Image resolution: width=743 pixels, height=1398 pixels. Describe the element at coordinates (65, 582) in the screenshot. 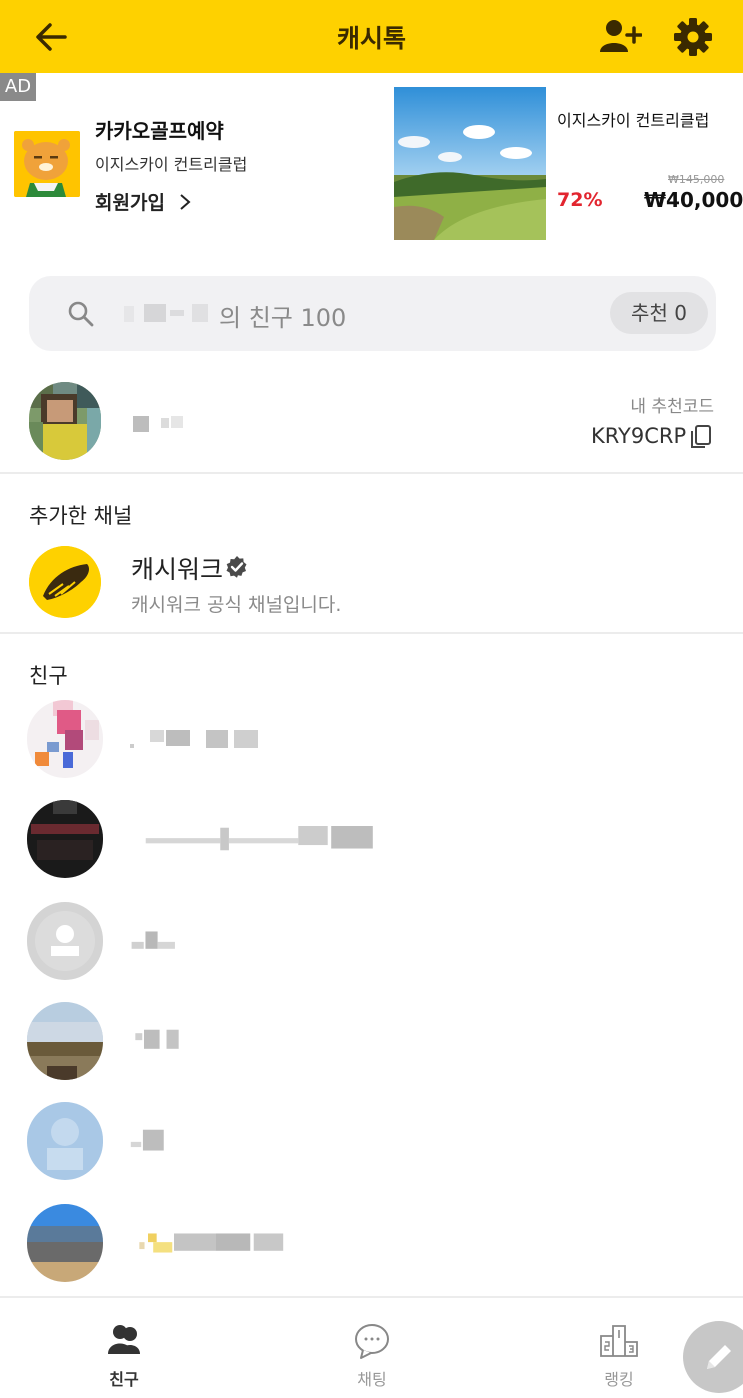

I see `cashwalk-logo` at that location.